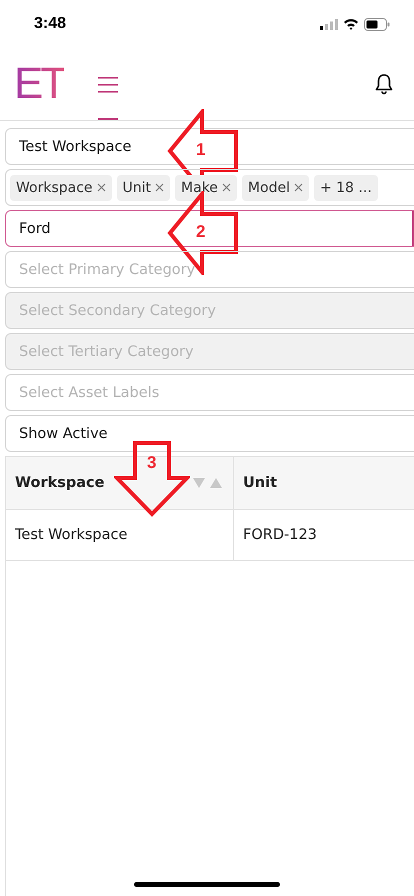  What do you see at coordinates (108, 85) in the screenshot?
I see `menu-icon` at bounding box center [108, 85].